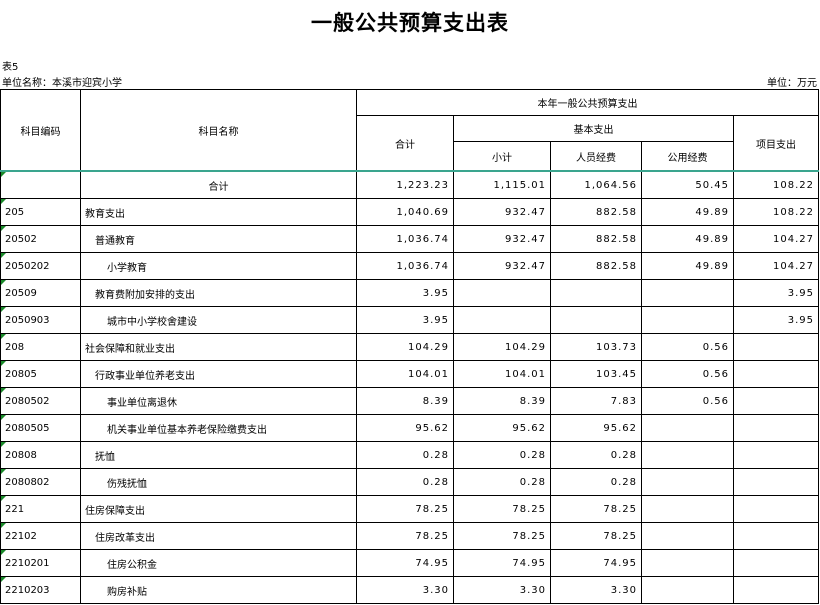  Describe the element at coordinates (687, 184) in the screenshot. I see `cell-office: 50.45` at that location.